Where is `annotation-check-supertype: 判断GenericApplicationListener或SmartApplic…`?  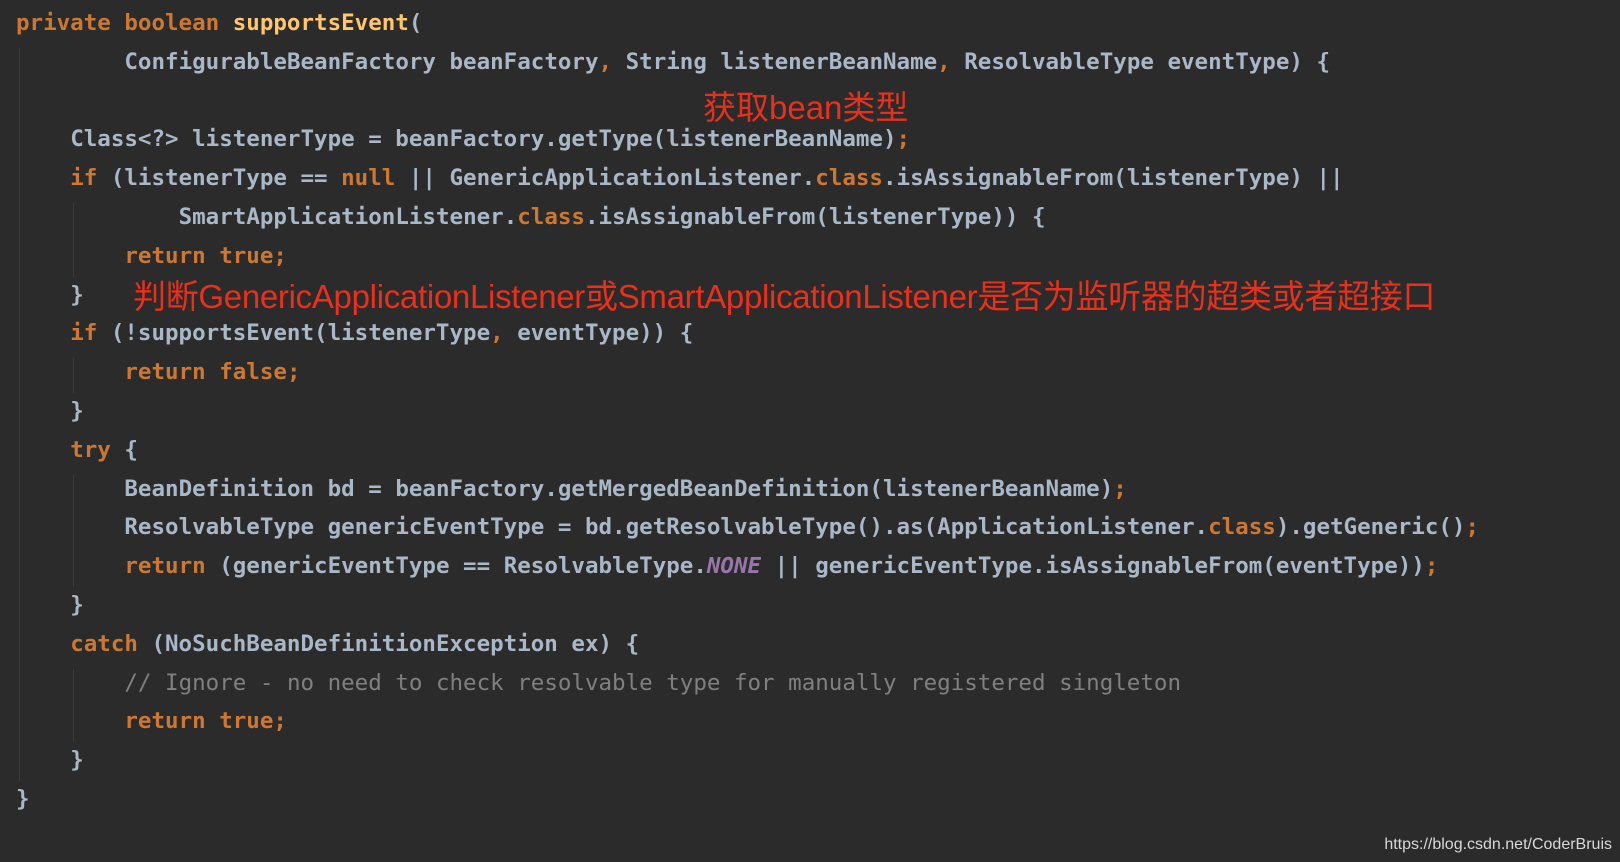 annotation-check-supertype: 判断GenericApplicationListener或SmartApplic… is located at coordinates (784, 296).